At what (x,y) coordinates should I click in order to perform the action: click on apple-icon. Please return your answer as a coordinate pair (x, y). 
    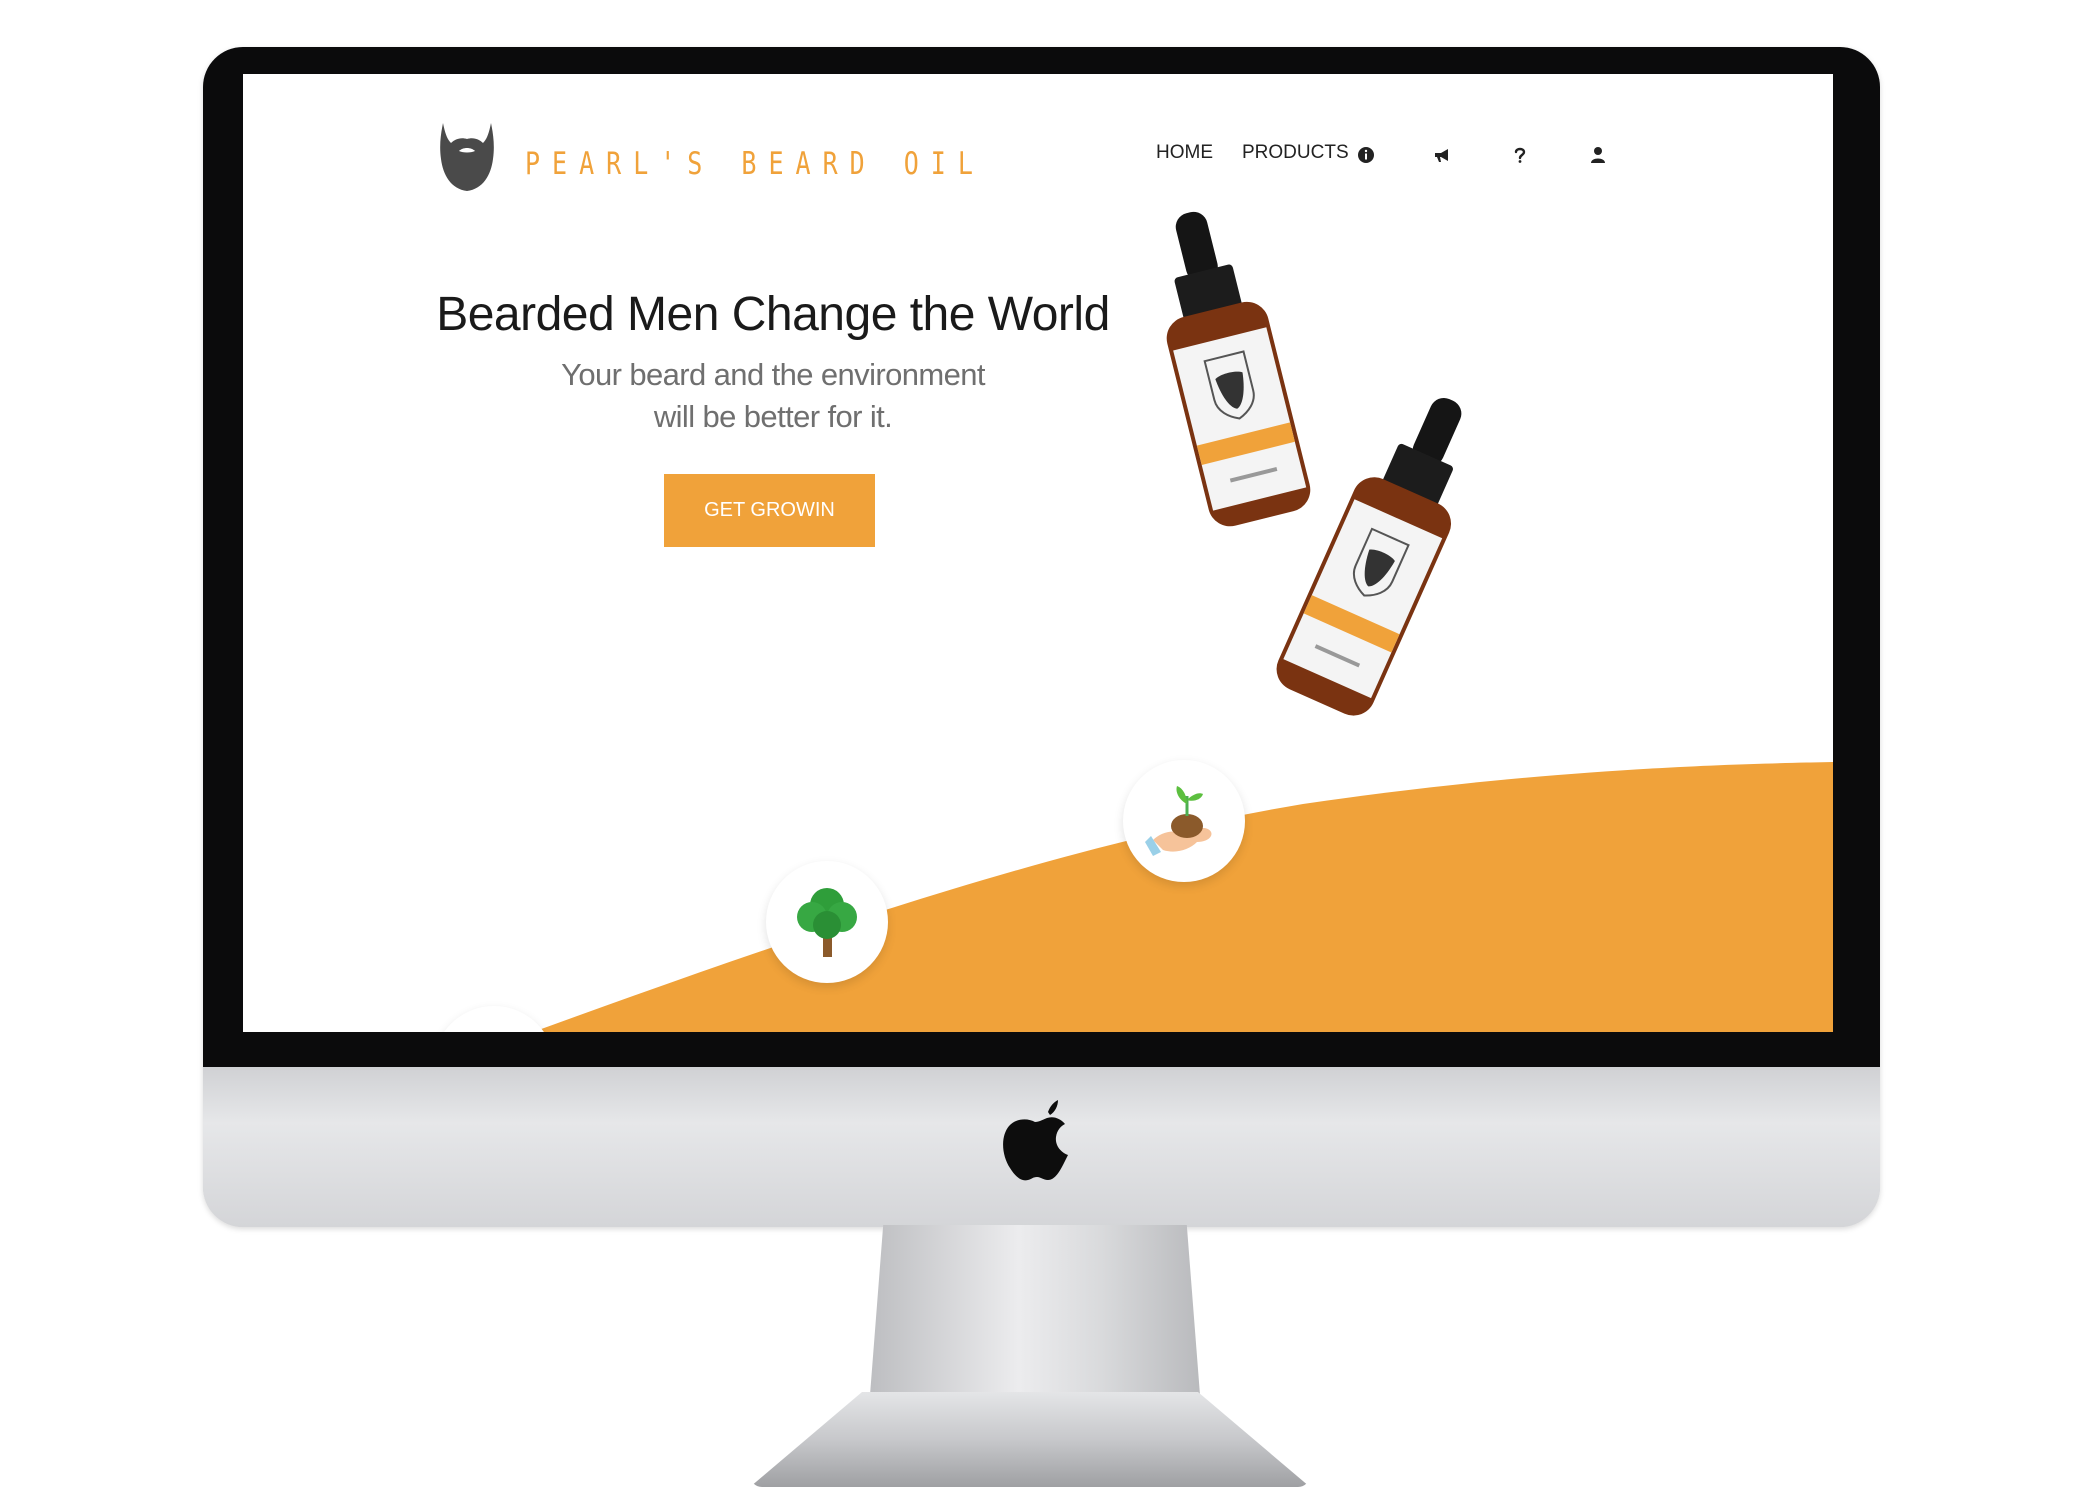
    Looking at the image, I should click on (1035, 1140).